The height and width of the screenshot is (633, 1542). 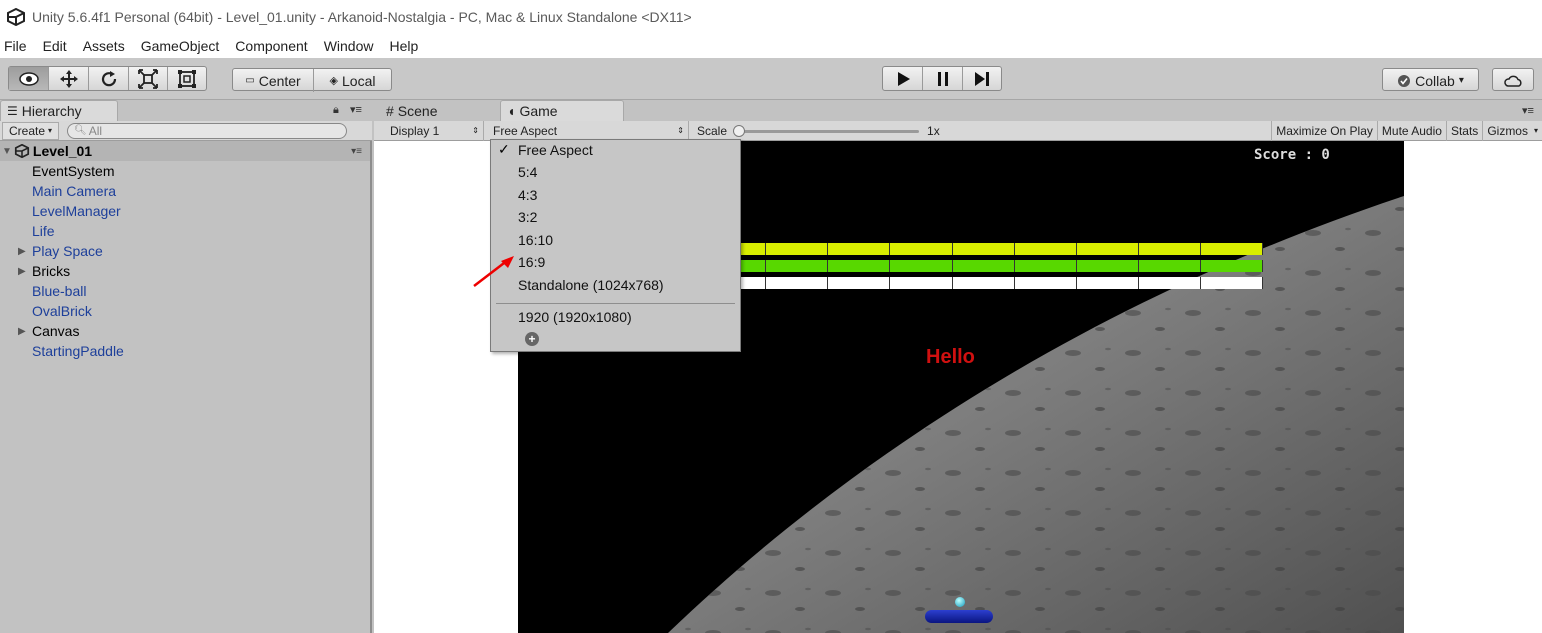 What do you see at coordinates (555, 150) in the screenshot?
I see `aspect-option-free: Free Aspect` at bounding box center [555, 150].